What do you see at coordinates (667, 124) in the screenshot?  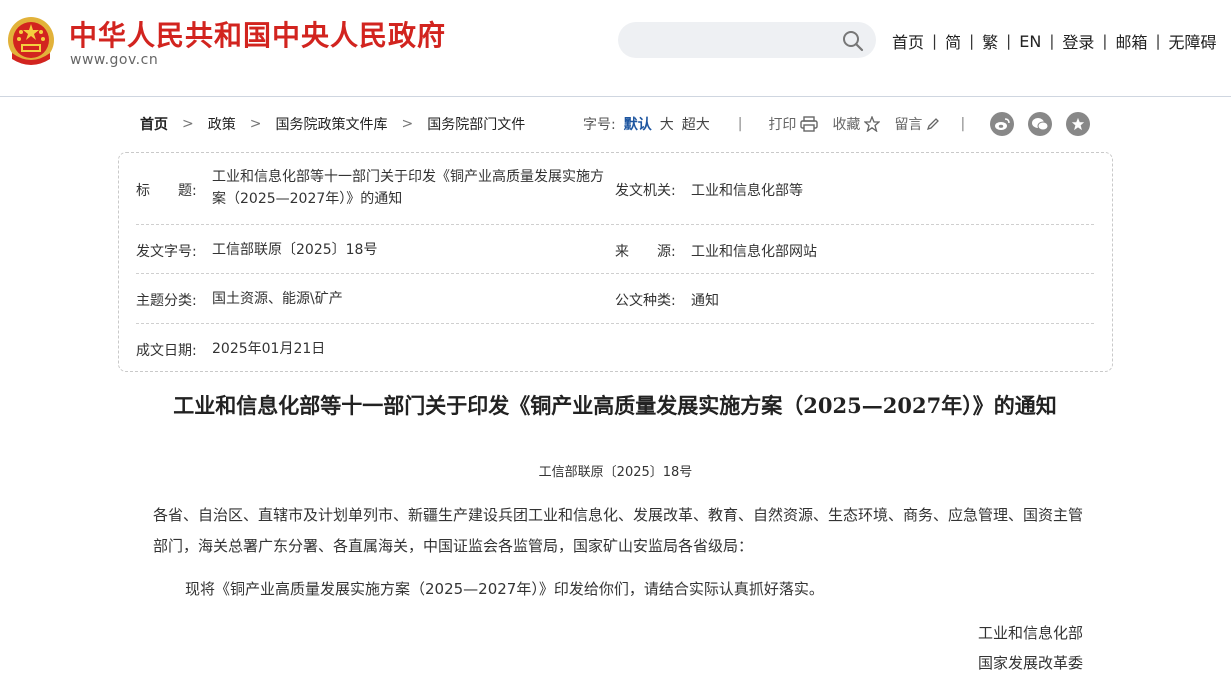 I see `font-size-large: 大` at bounding box center [667, 124].